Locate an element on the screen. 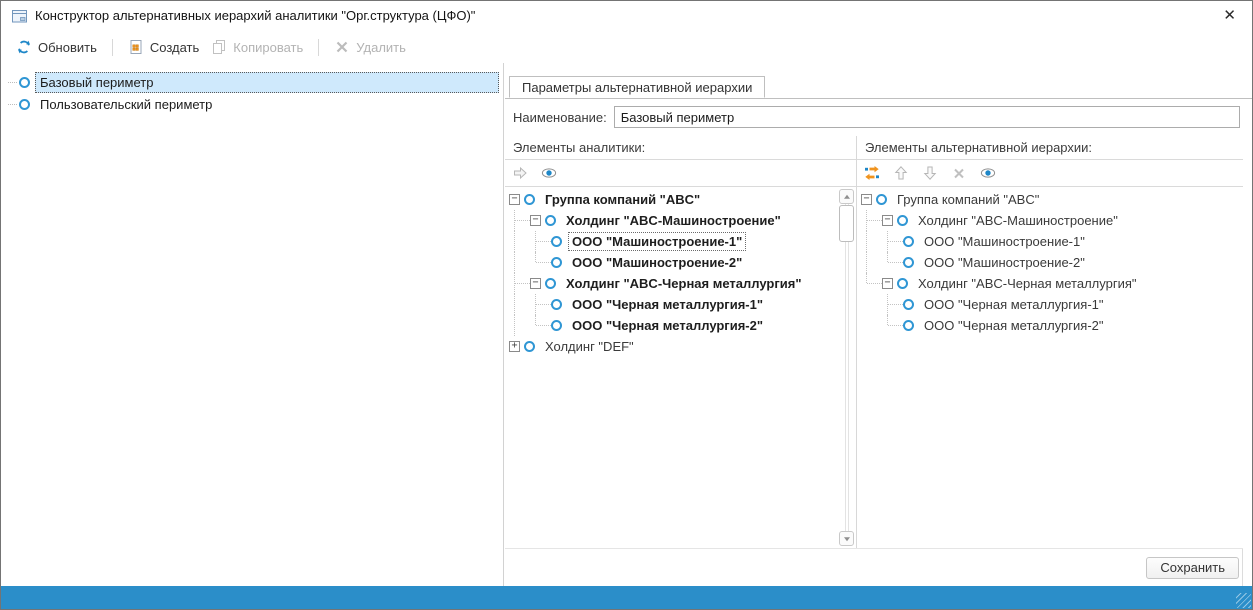  delete-button-label: Удалить is located at coordinates (381, 47).